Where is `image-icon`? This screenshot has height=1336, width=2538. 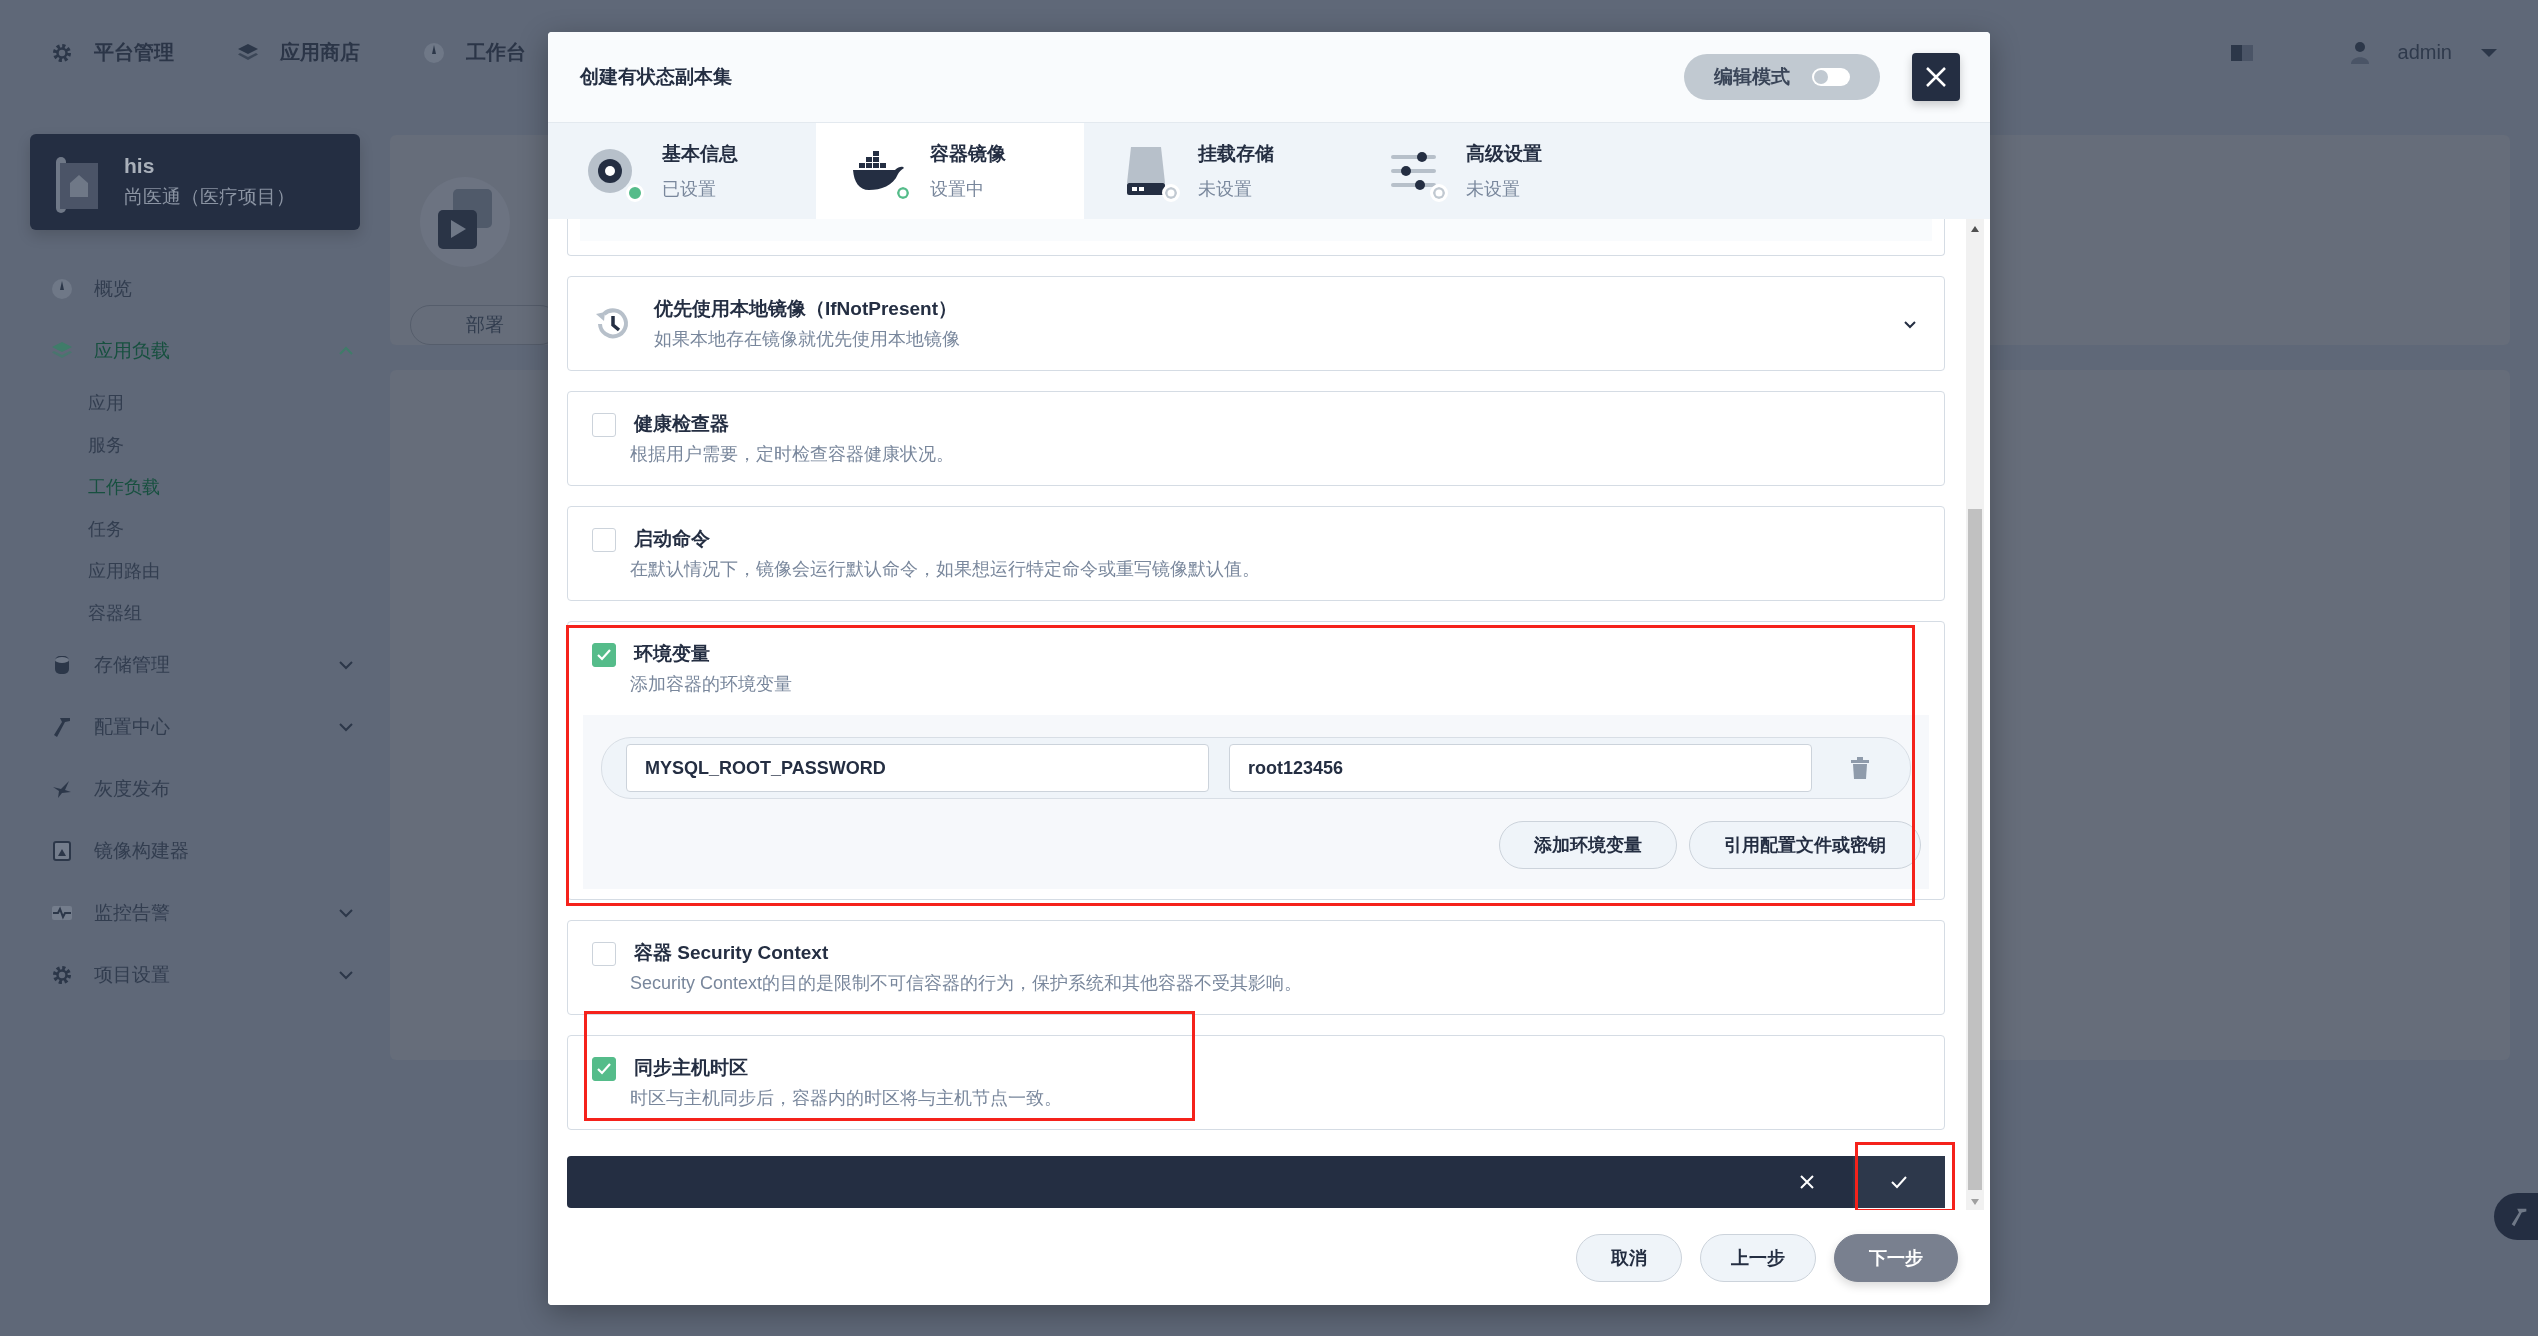
image-icon is located at coordinates (62, 851).